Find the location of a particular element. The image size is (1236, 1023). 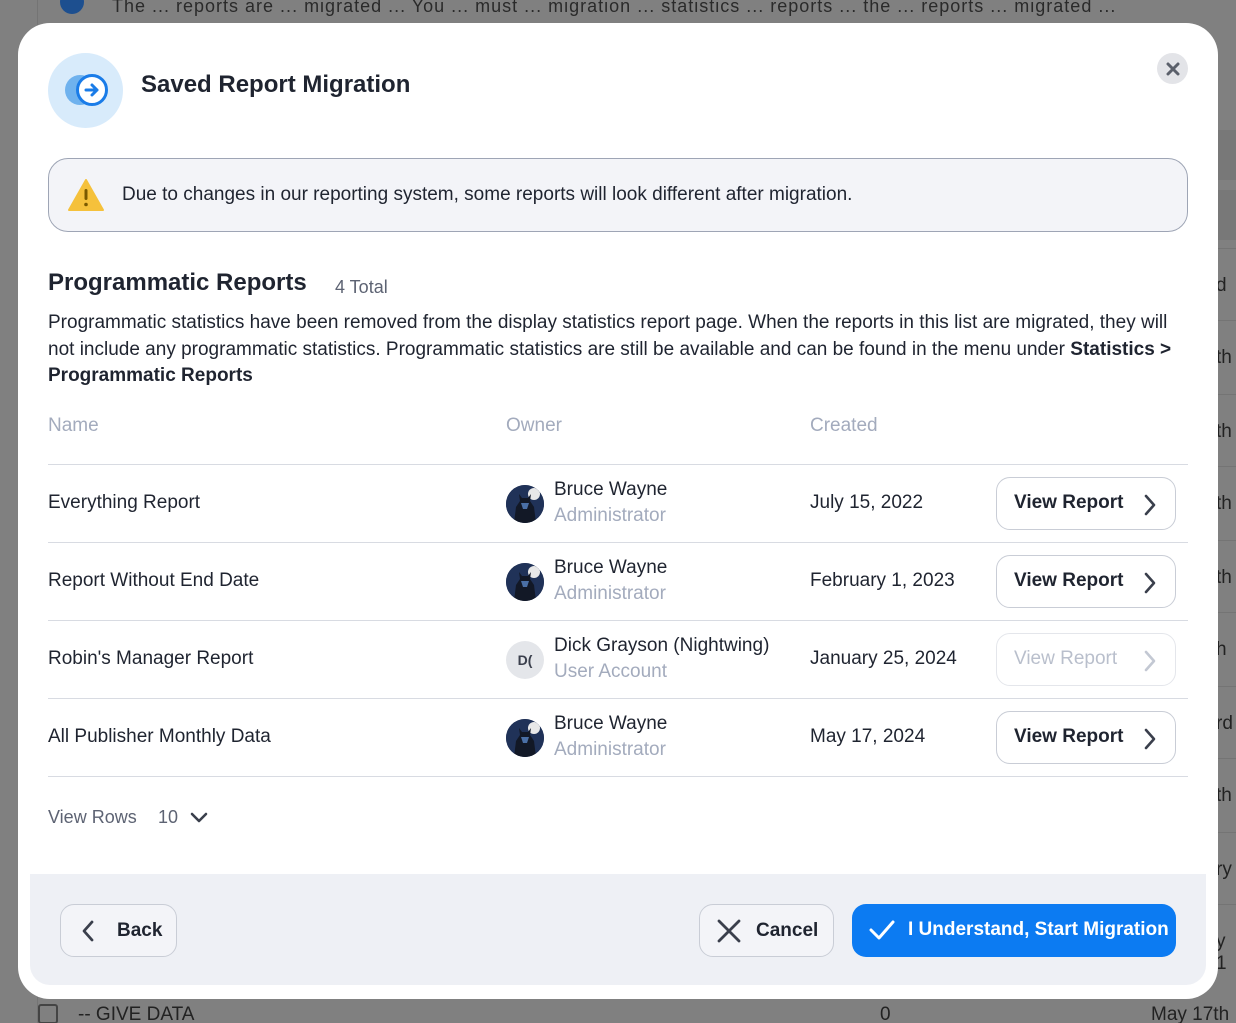

owner-name: Dick Grayson (Nightwing) is located at coordinates (662, 645).